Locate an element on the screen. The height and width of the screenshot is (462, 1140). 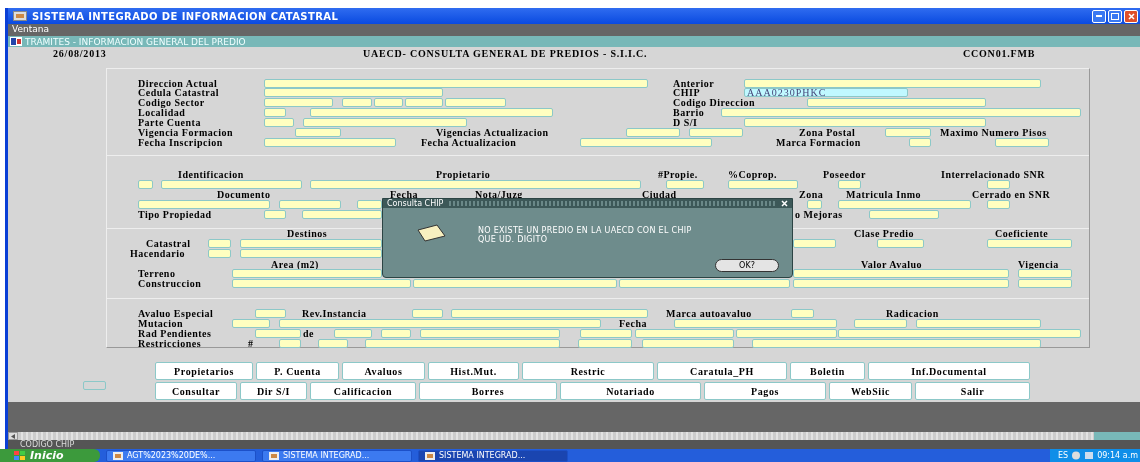
form-button: Propietarios is located at coordinates (204, 371).